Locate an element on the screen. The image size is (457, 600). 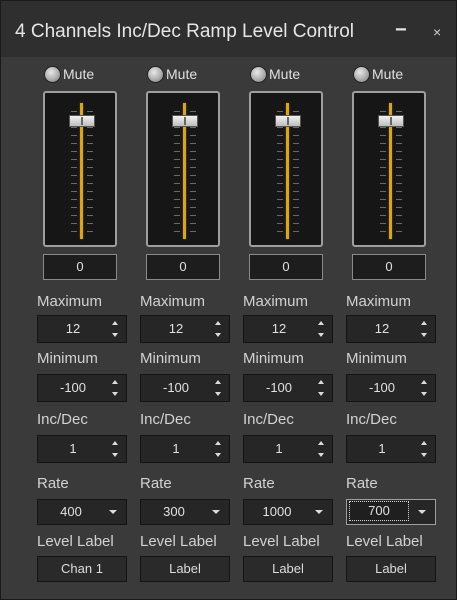
minimize-icon: − is located at coordinates (401, 30).